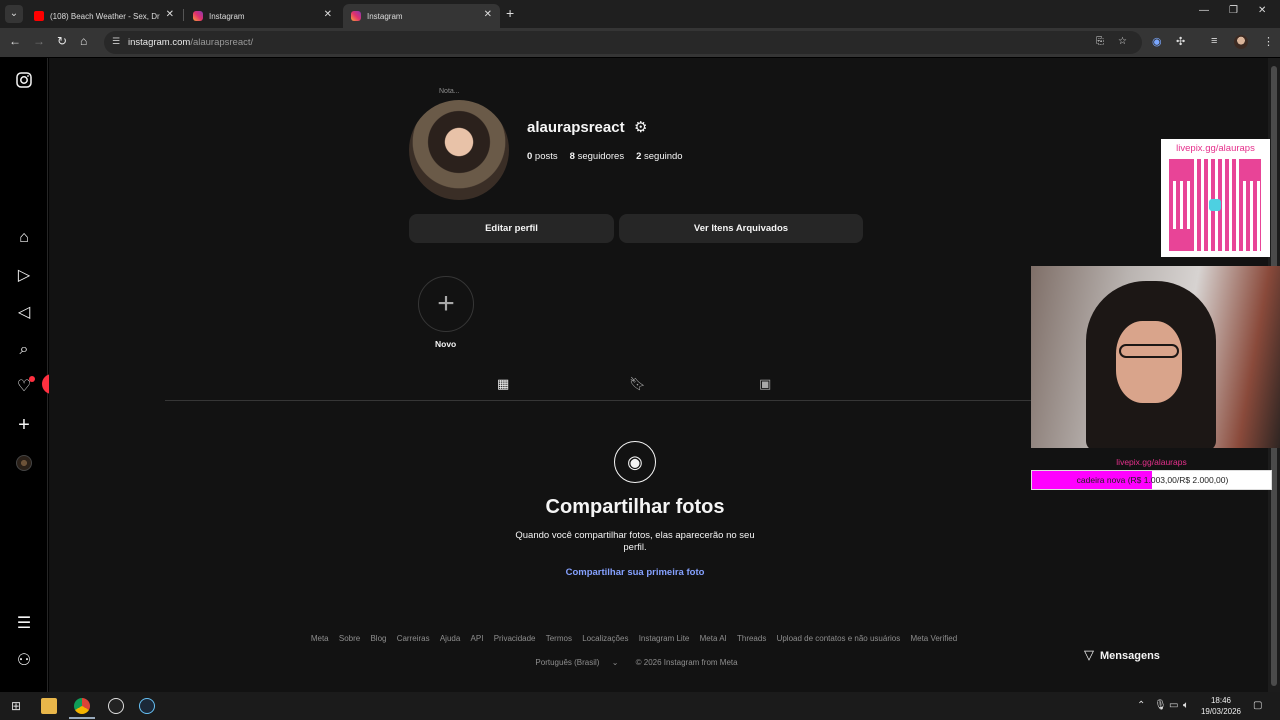  Describe the element at coordinates (1122, 41) in the screenshot. I see `bookmark-star-icon: ☆` at that location.